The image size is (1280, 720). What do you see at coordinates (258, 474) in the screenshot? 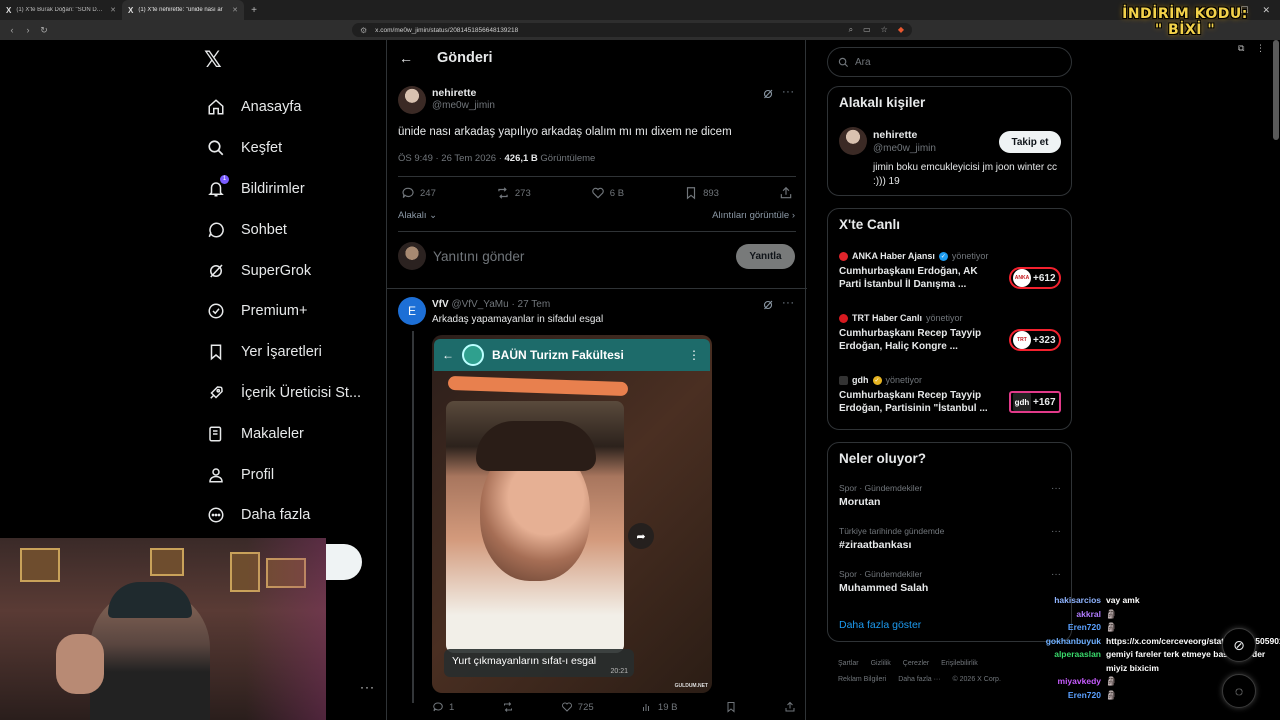
I see `sidebar-item-label: Profil` at bounding box center [258, 474].